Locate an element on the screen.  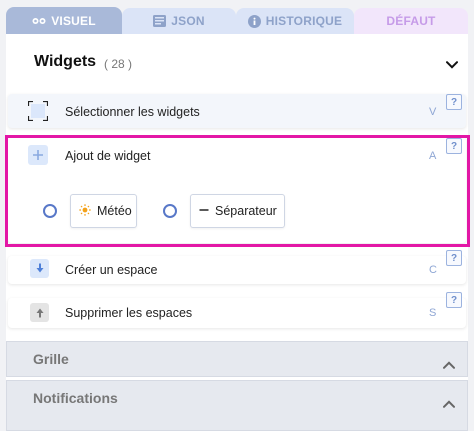
tab-visuel: VISUEL is located at coordinates (64, 20).